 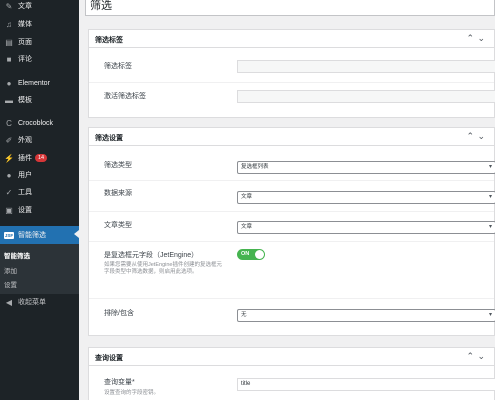 I want to click on menu-item-media: ♫ 媒体, so click(x=39, y=24).